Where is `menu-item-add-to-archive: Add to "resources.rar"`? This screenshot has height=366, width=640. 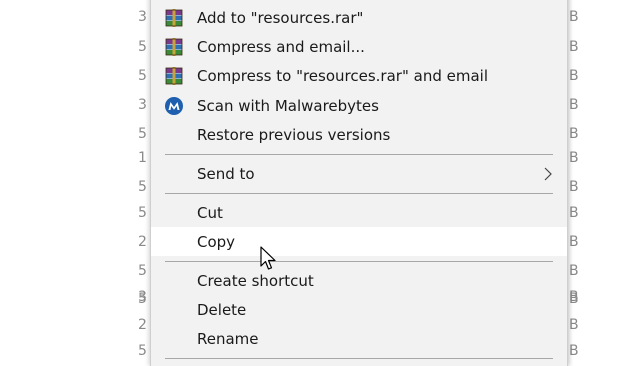 menu-item-add-to-archive: Add to "resources.rar" is located at coordinates (359, 17).